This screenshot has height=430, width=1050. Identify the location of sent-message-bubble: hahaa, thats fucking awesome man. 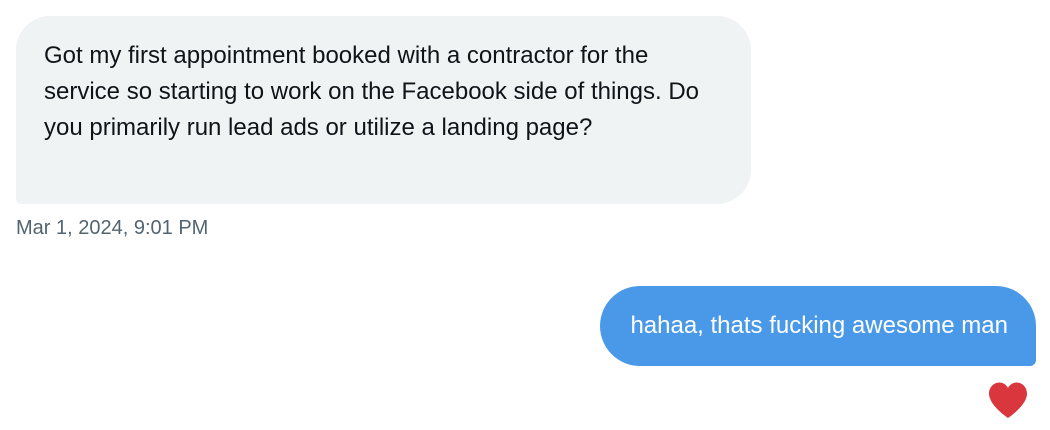
(818, 326).